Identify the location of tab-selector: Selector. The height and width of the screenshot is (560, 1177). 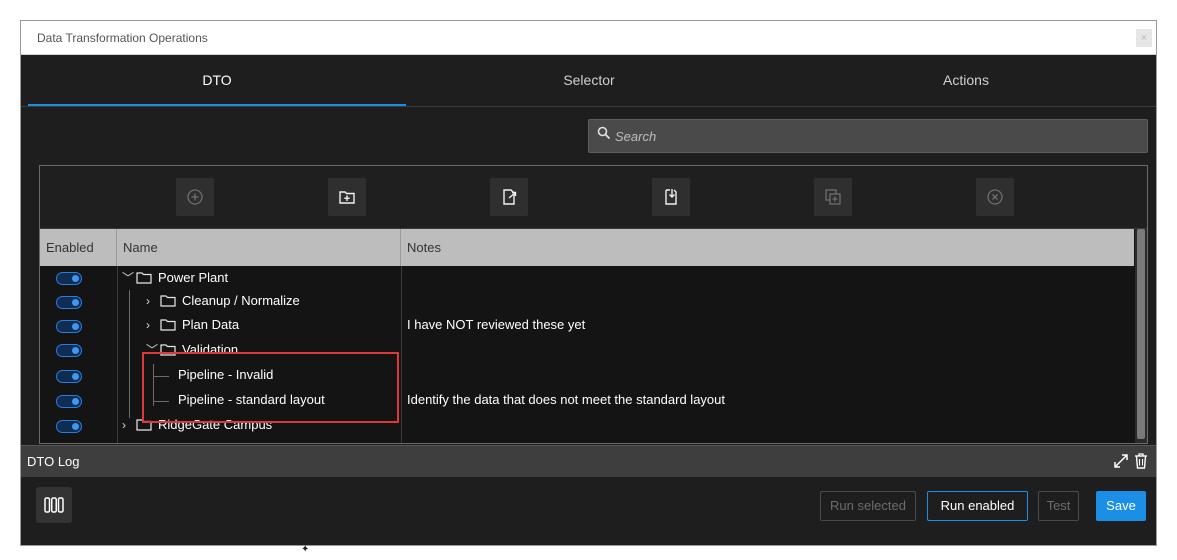
(589, 81).